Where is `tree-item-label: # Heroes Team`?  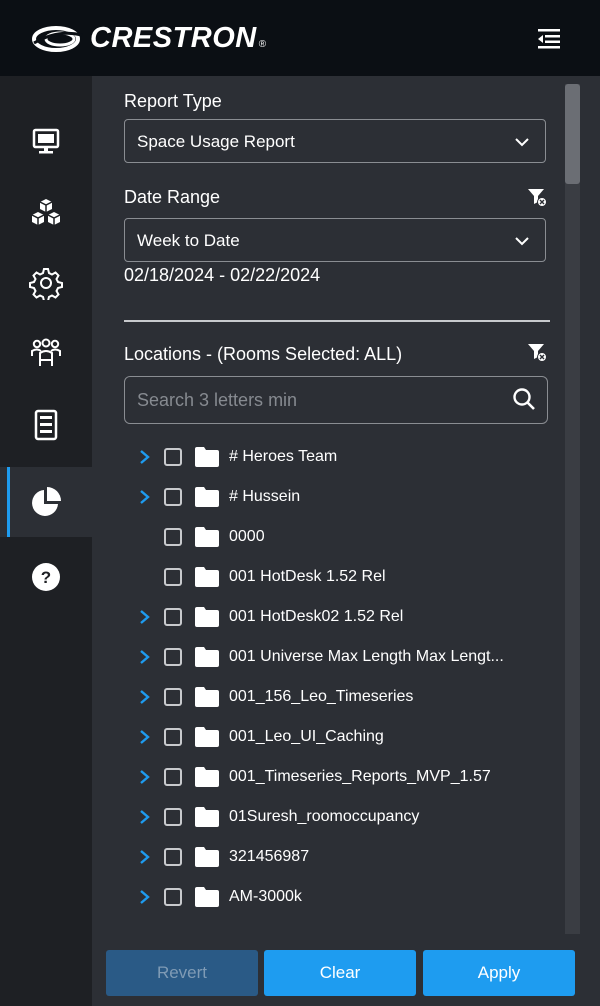
tree-item-label: # Heroes Team is located at coordinates (283, 456).